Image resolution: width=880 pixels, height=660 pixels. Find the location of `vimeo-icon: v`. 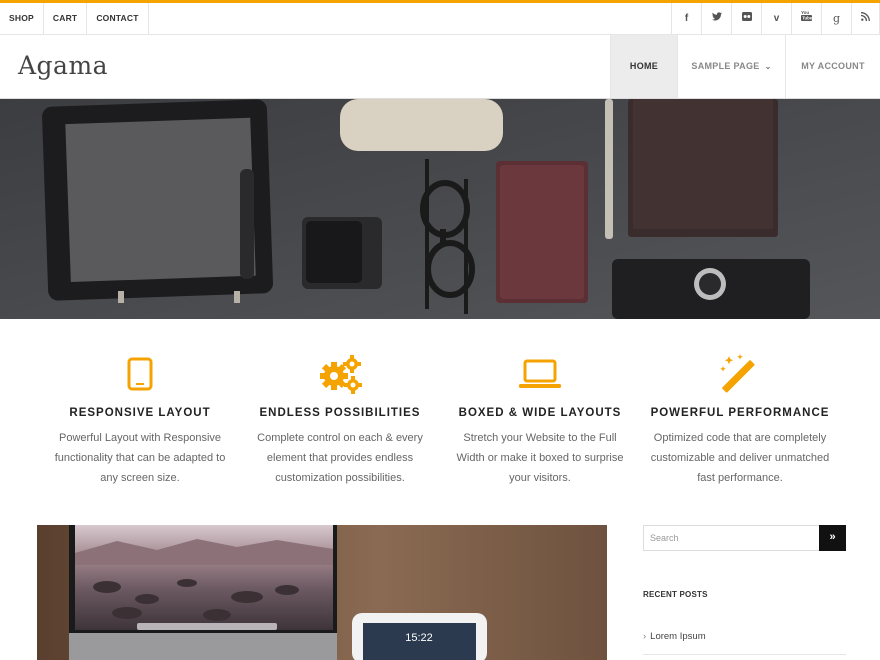

vimeo-icon: v is located at coordinates (776, 19).